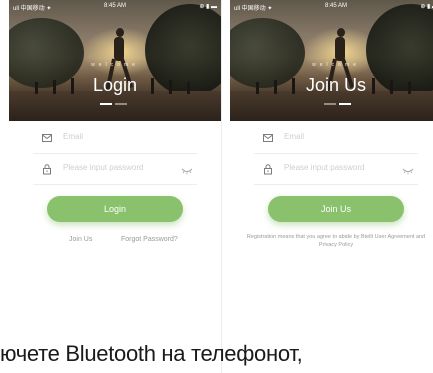 Image resolution: width=433 pixels, height=373 pixels. I want to click on caption-text: ючете Bluetooth на телефонот,, so click(151, 353).